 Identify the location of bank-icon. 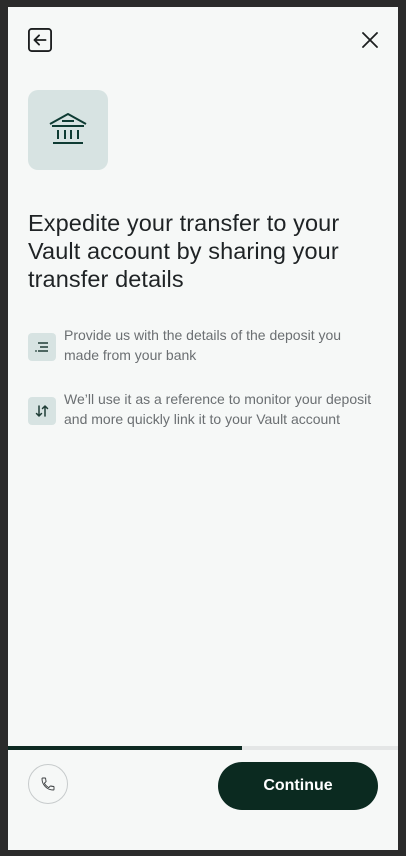
(68, 128).